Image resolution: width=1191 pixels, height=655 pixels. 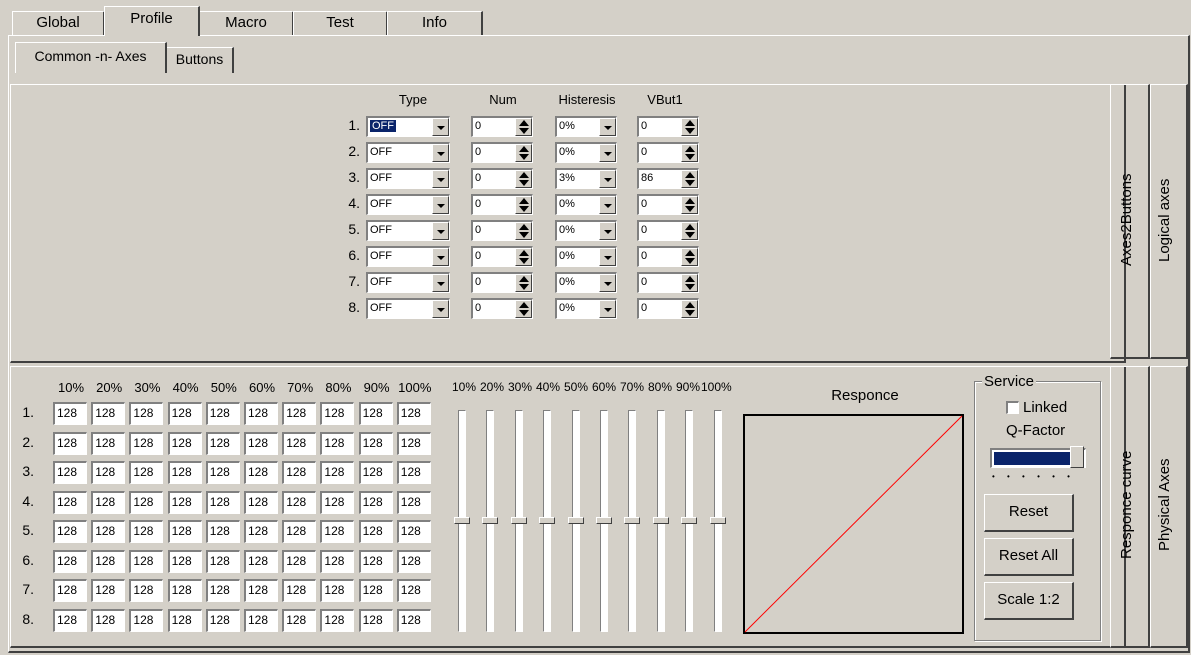 I want to click on scale-button: Scale 1:2, so click(x=1029, y=601).